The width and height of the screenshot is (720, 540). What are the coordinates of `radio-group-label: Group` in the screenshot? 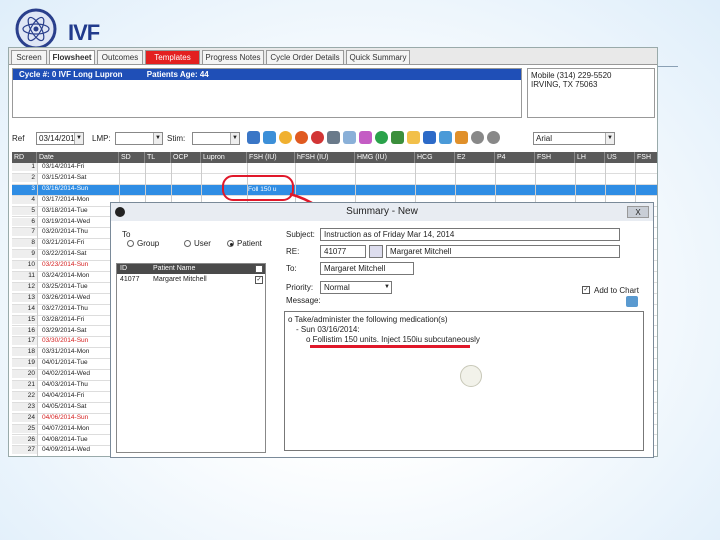 It's located at (148, 243).